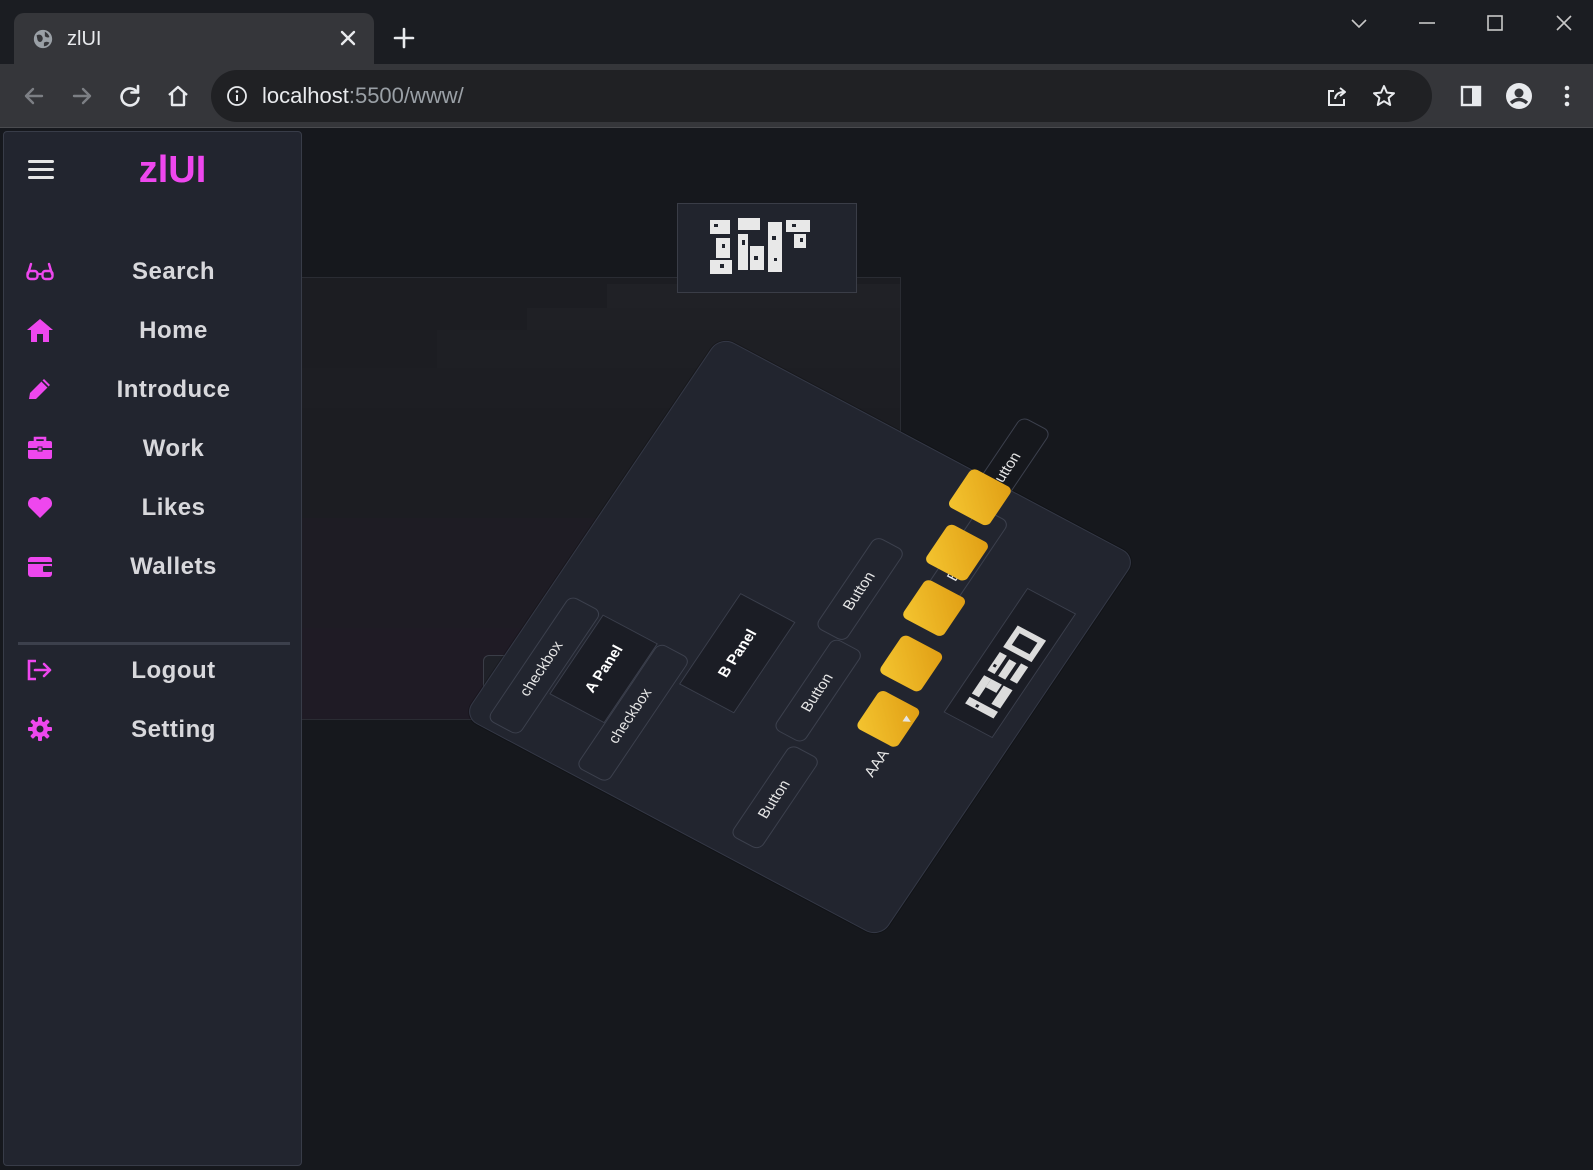  I want to click on menu-kebab-icon, so click(1567, 96).